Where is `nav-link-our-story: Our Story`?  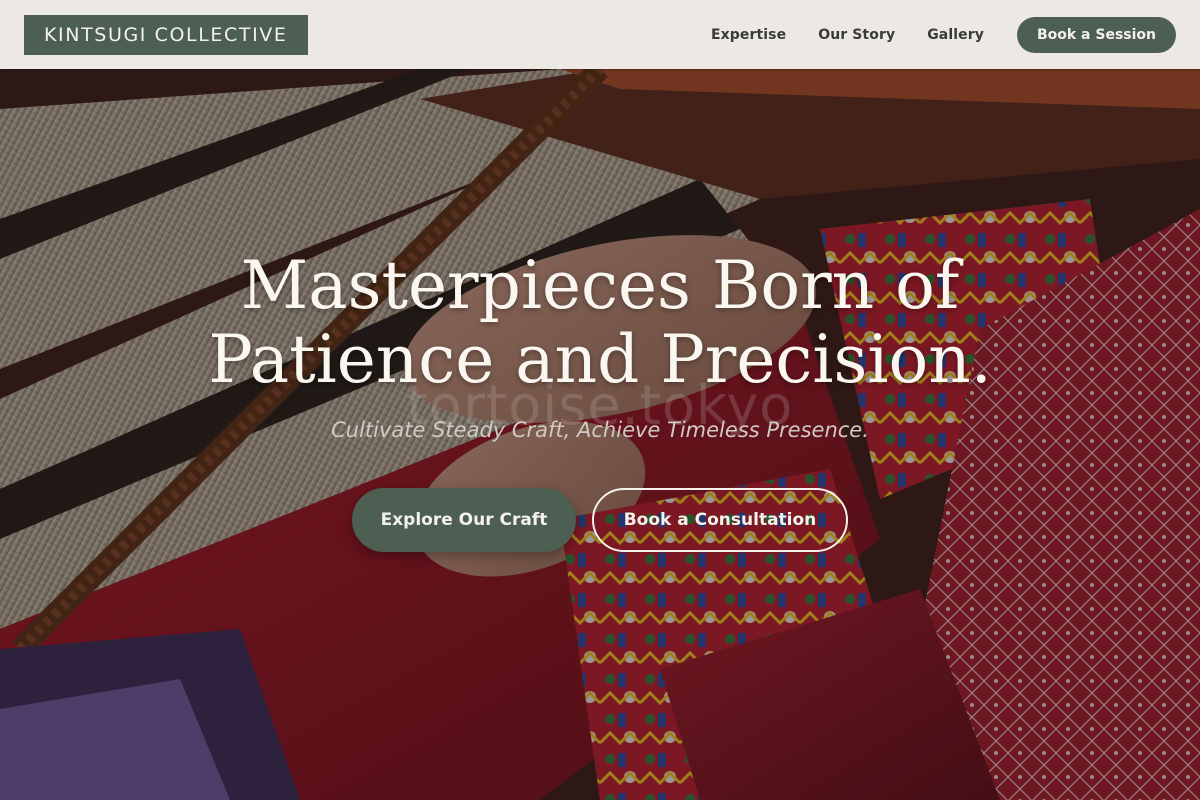 nav-link-our-story: Our Story is located at coordinates (856, 35).